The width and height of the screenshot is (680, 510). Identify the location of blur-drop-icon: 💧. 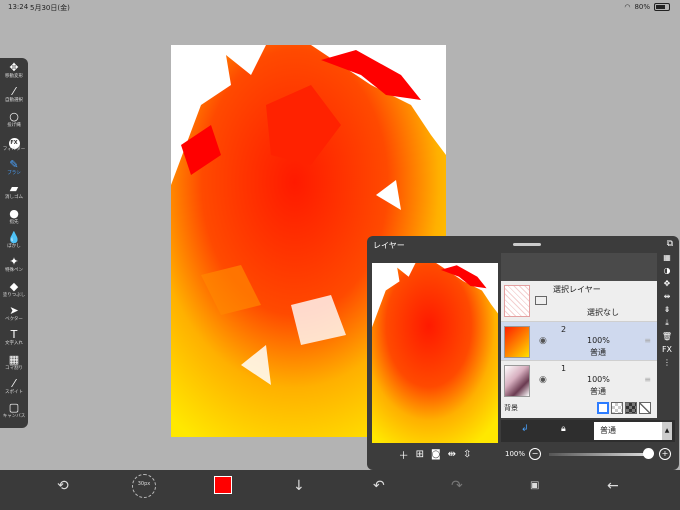
(14, 238).